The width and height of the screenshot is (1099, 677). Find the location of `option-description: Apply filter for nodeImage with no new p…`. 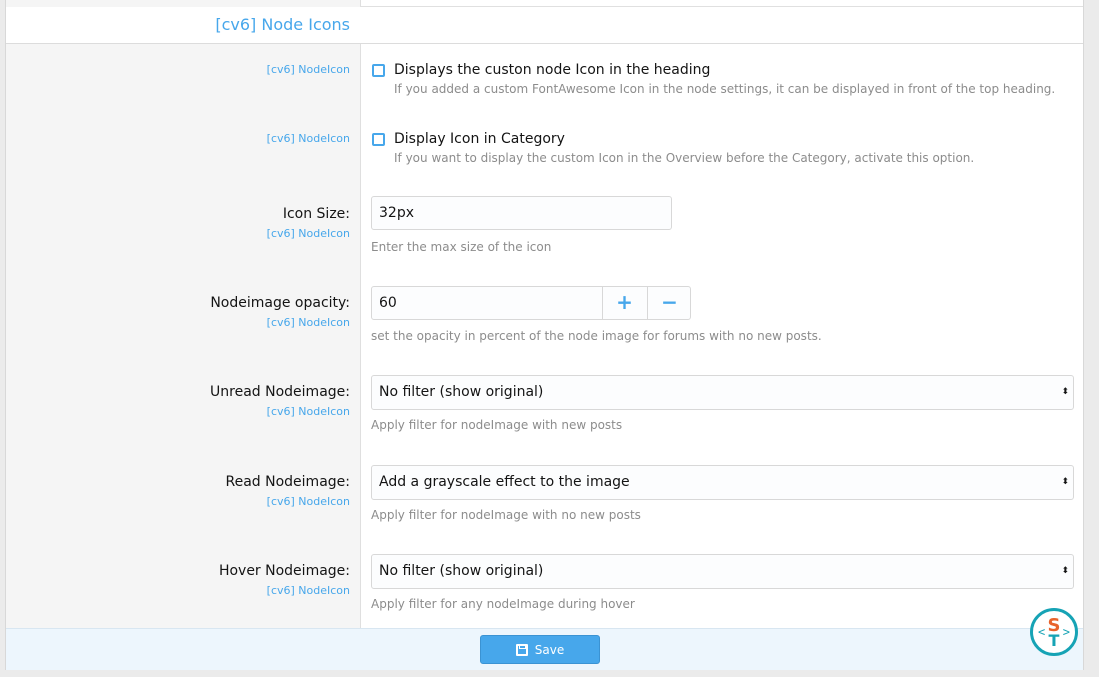

option-description: Apply filter for nodeImage with no new p… is located at coordinates (506, 515).